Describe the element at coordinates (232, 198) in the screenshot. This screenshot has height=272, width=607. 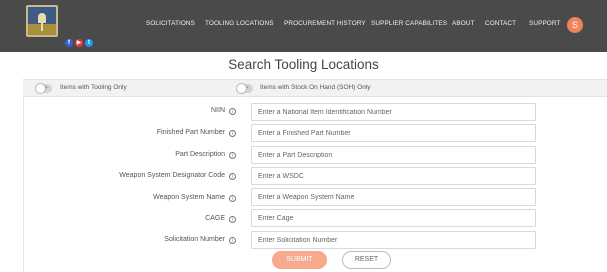
I see `weapon-system-name-info-icon: i` at that location.